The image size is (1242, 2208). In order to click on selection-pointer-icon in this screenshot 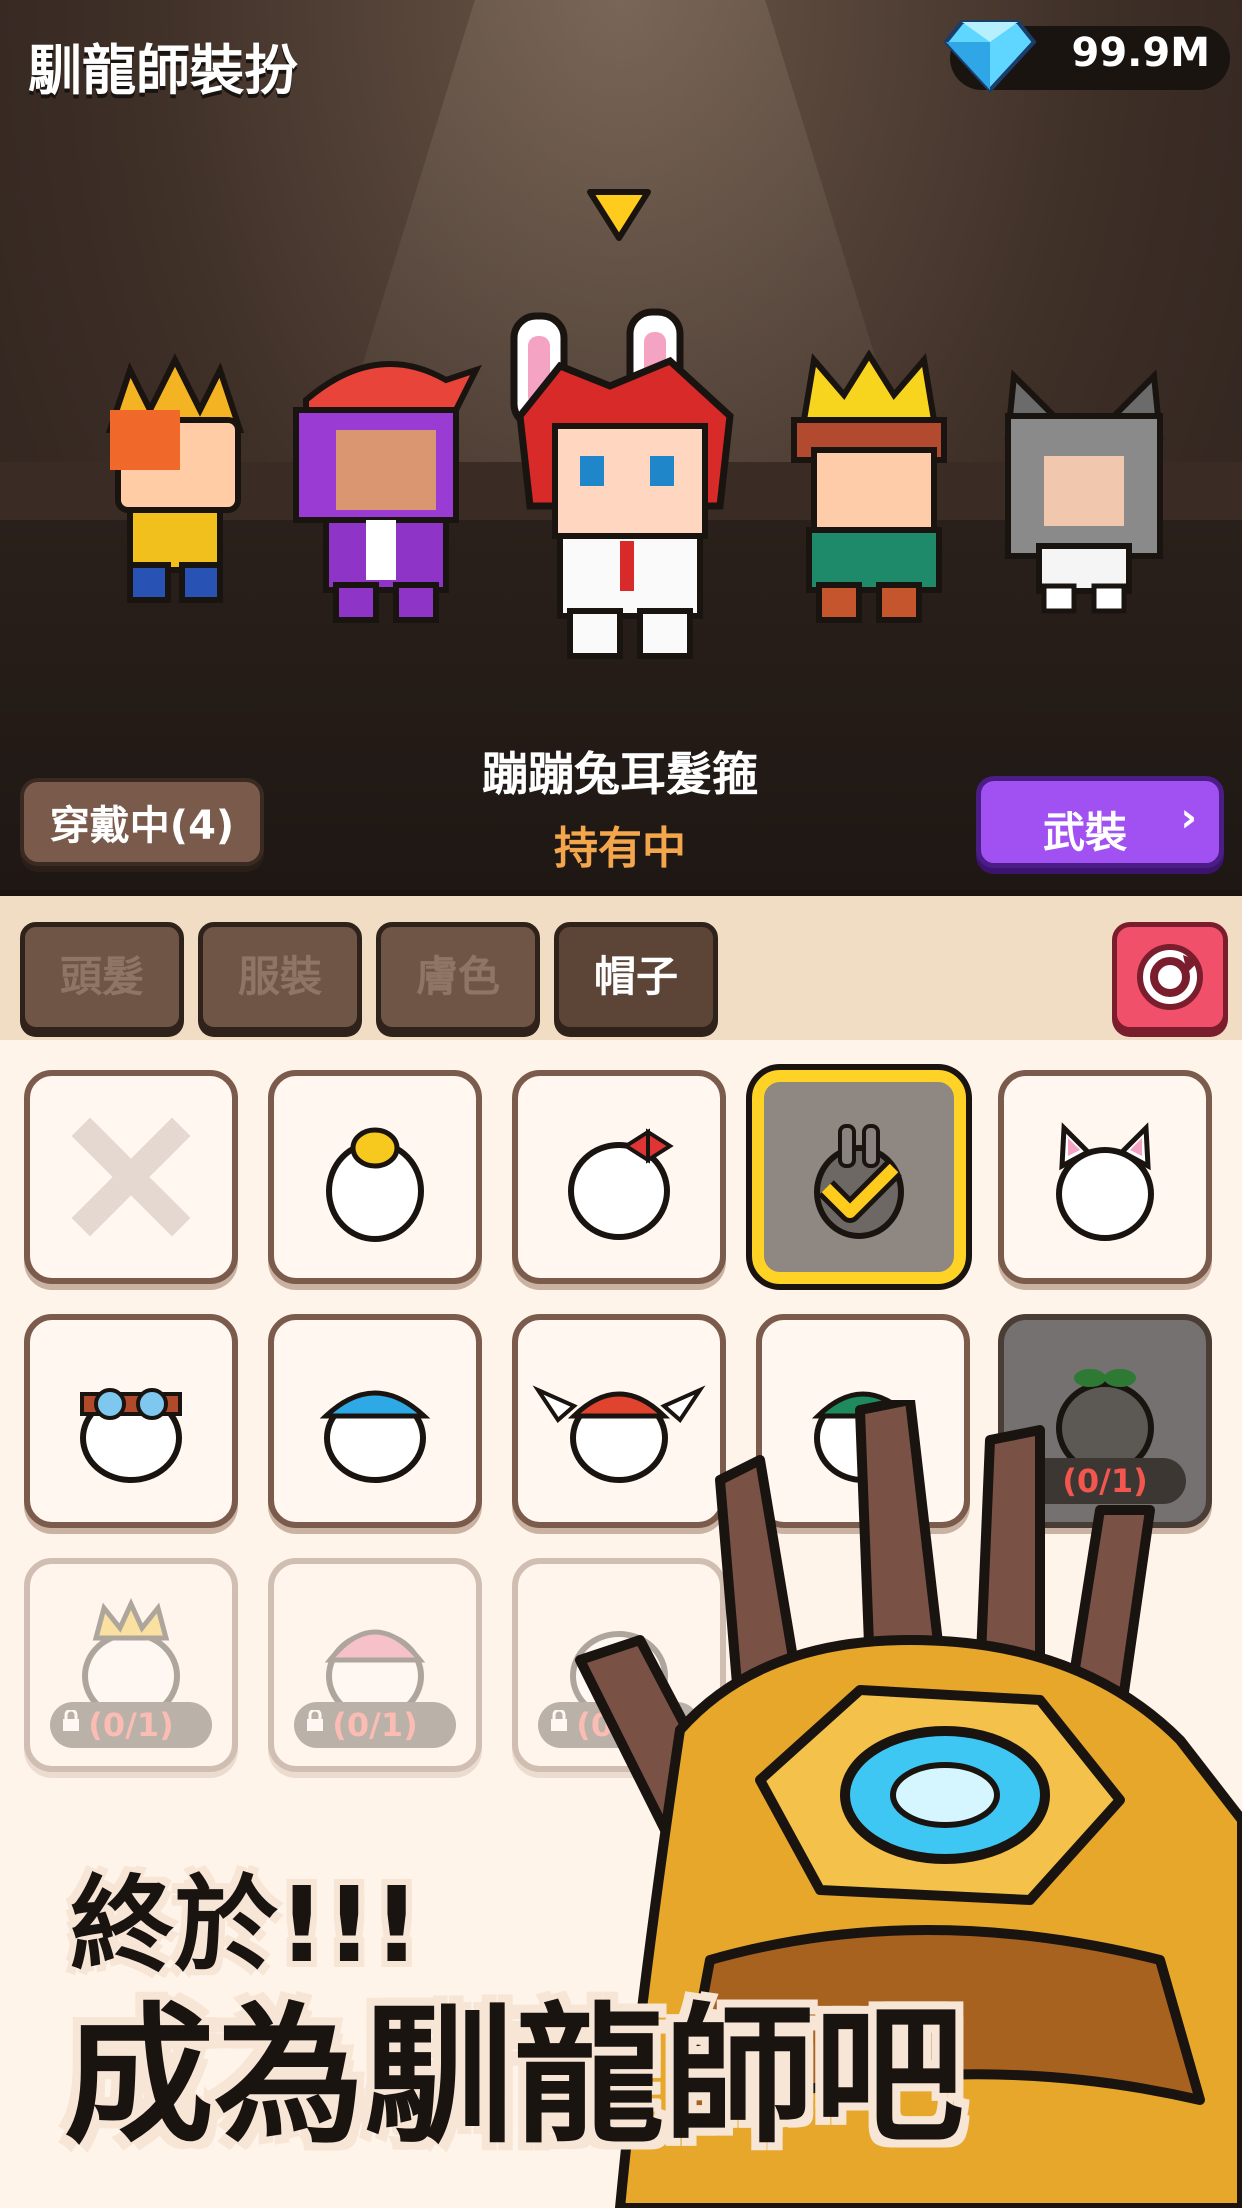, I will do `click(619, 215)`.